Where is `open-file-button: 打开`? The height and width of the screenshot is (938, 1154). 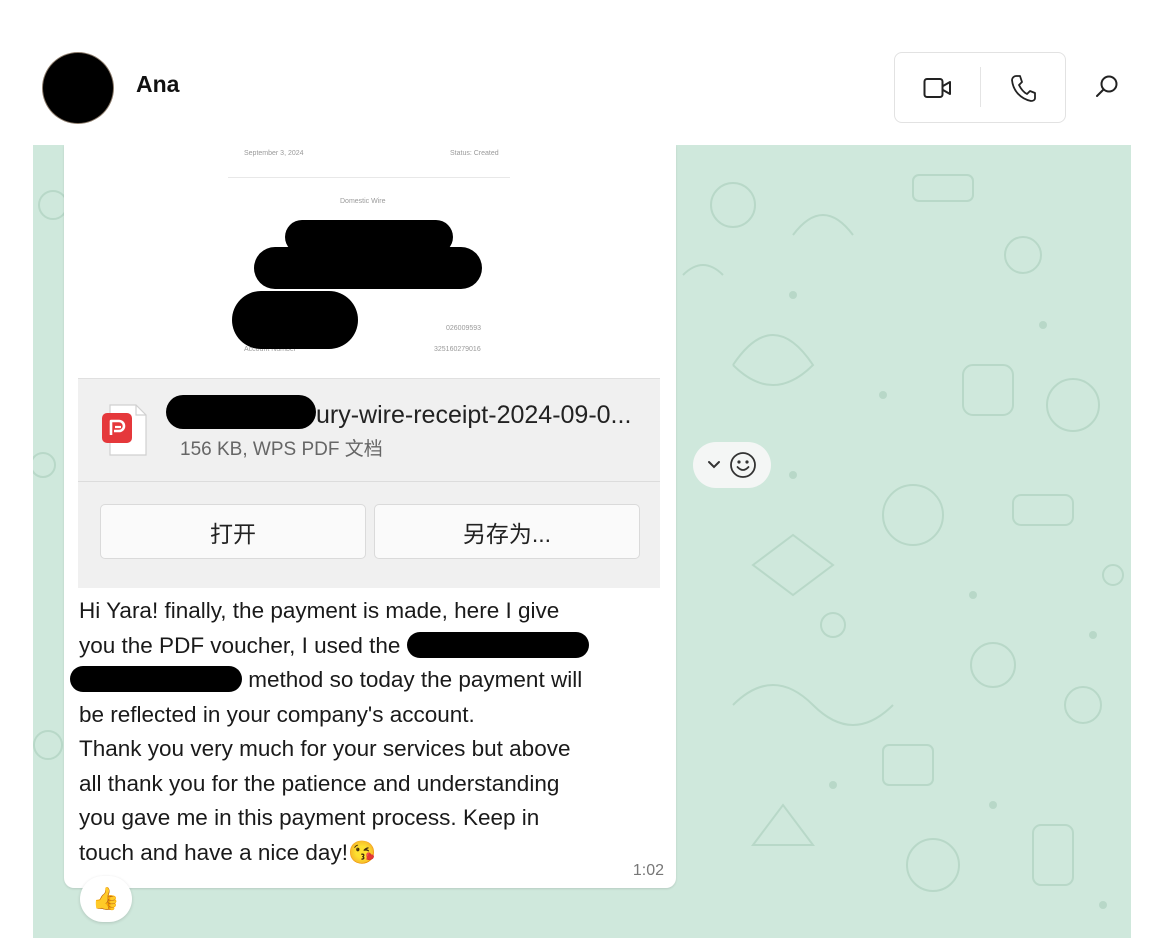
open-file-button: 打开 is located at coordinates (233, 531).